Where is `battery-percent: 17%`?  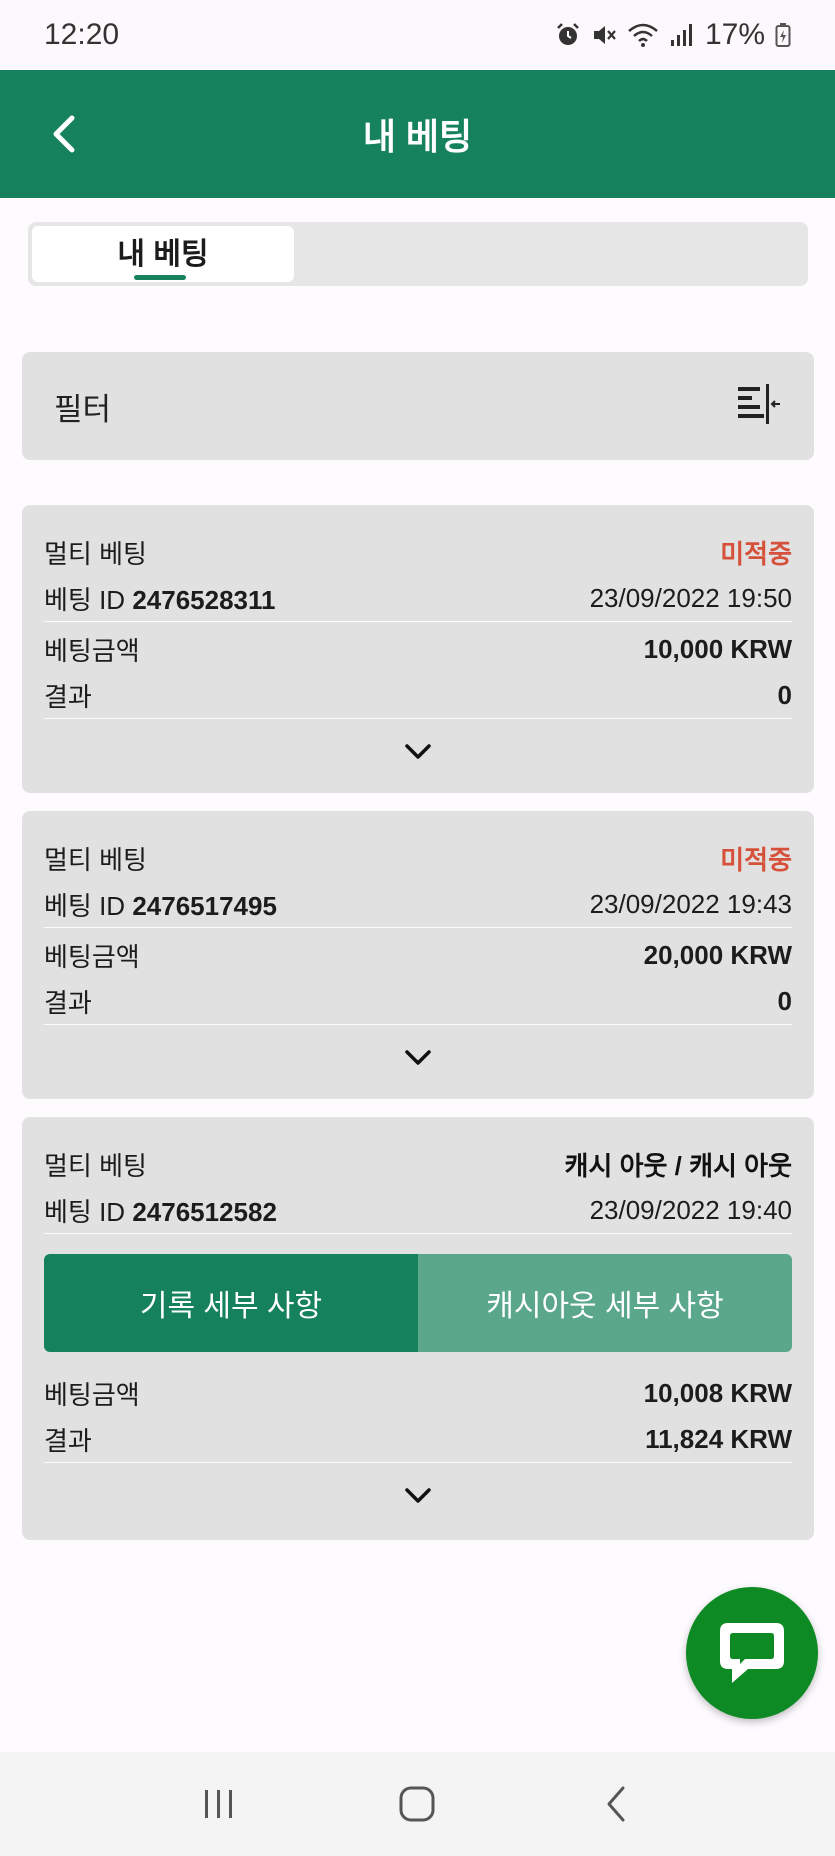
battery-percent: 17% is located at coordinates (734, 34).